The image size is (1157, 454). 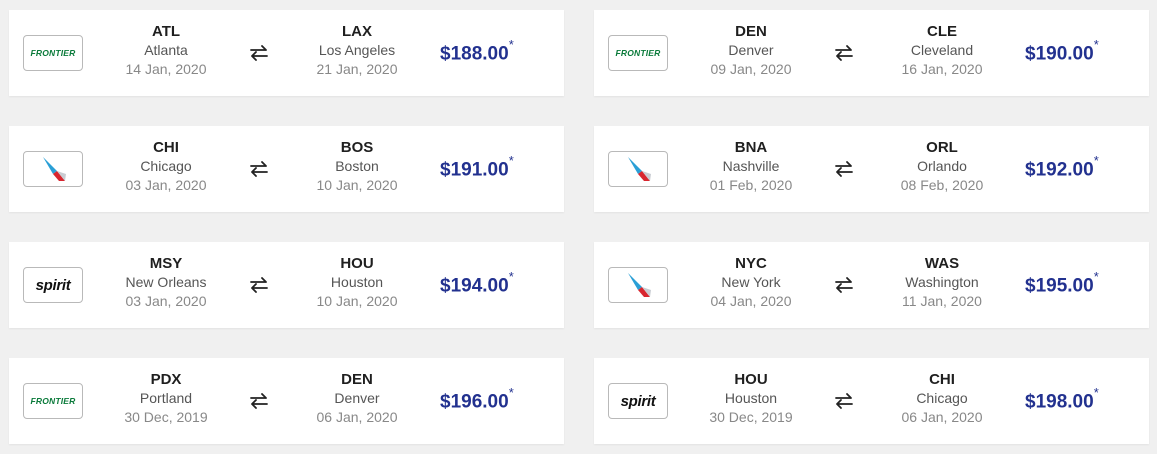 I want to click on destination-city: Orlando, so click(x=942, y=166).